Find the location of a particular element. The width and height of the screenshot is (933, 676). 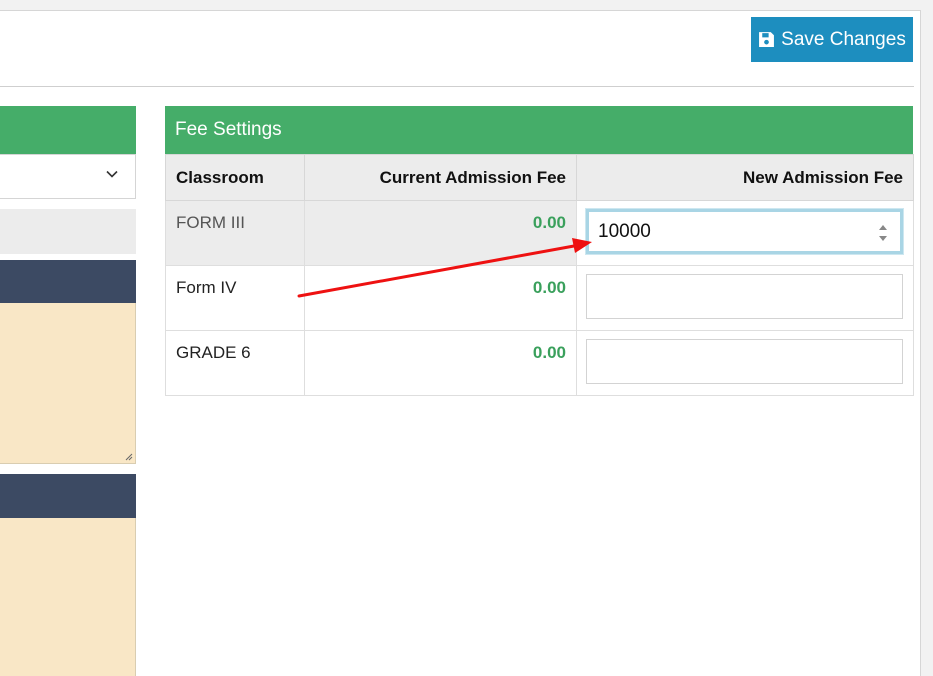

save-changes-label: Save Changes is located at coordinates (843, 39).